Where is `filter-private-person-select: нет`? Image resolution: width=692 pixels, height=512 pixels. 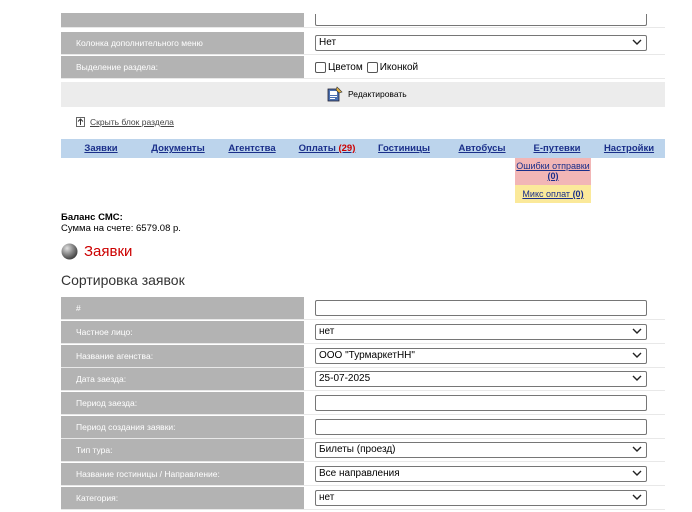 filter-private-person-select: нет is located at coordinates (481, 332).